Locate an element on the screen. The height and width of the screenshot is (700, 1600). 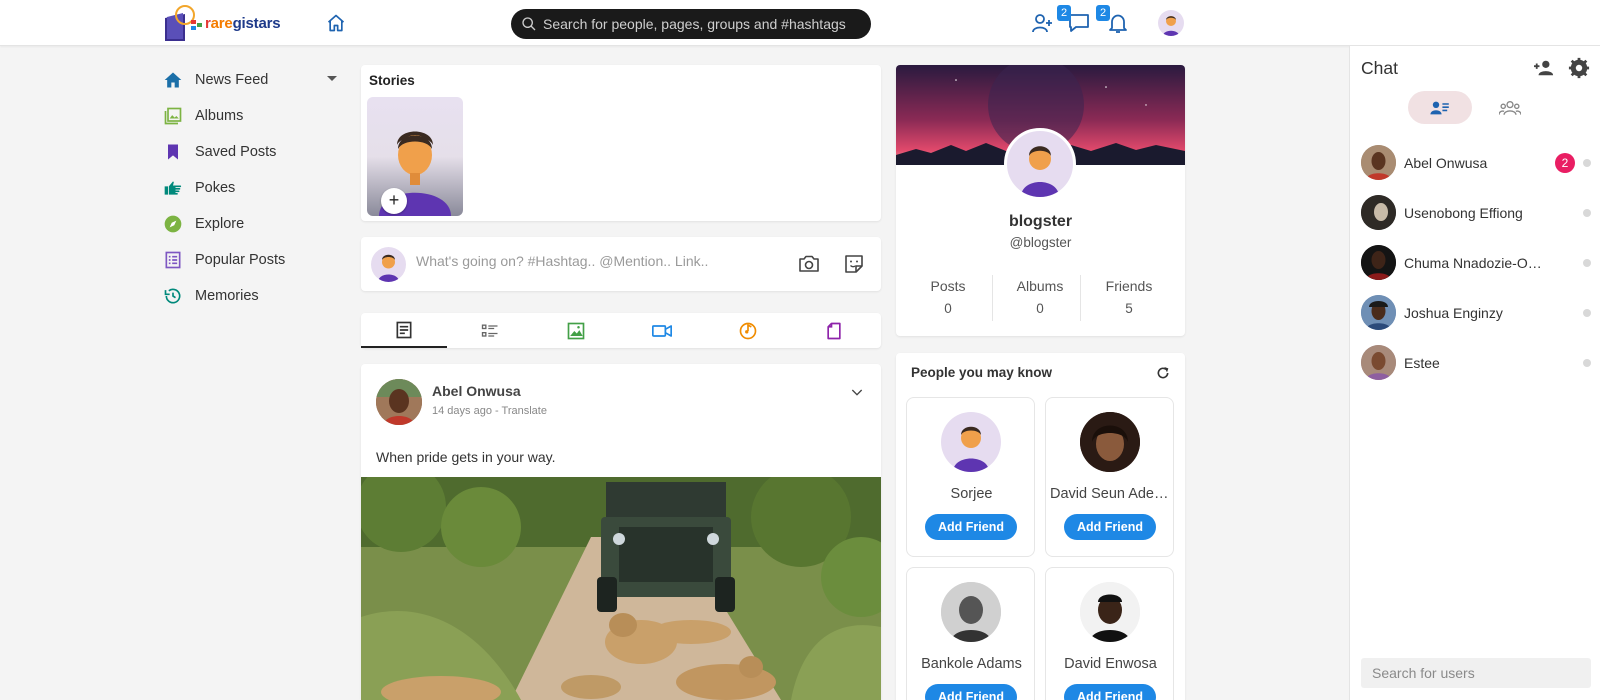
profile-avatar is located at coordinates (1040, 164).